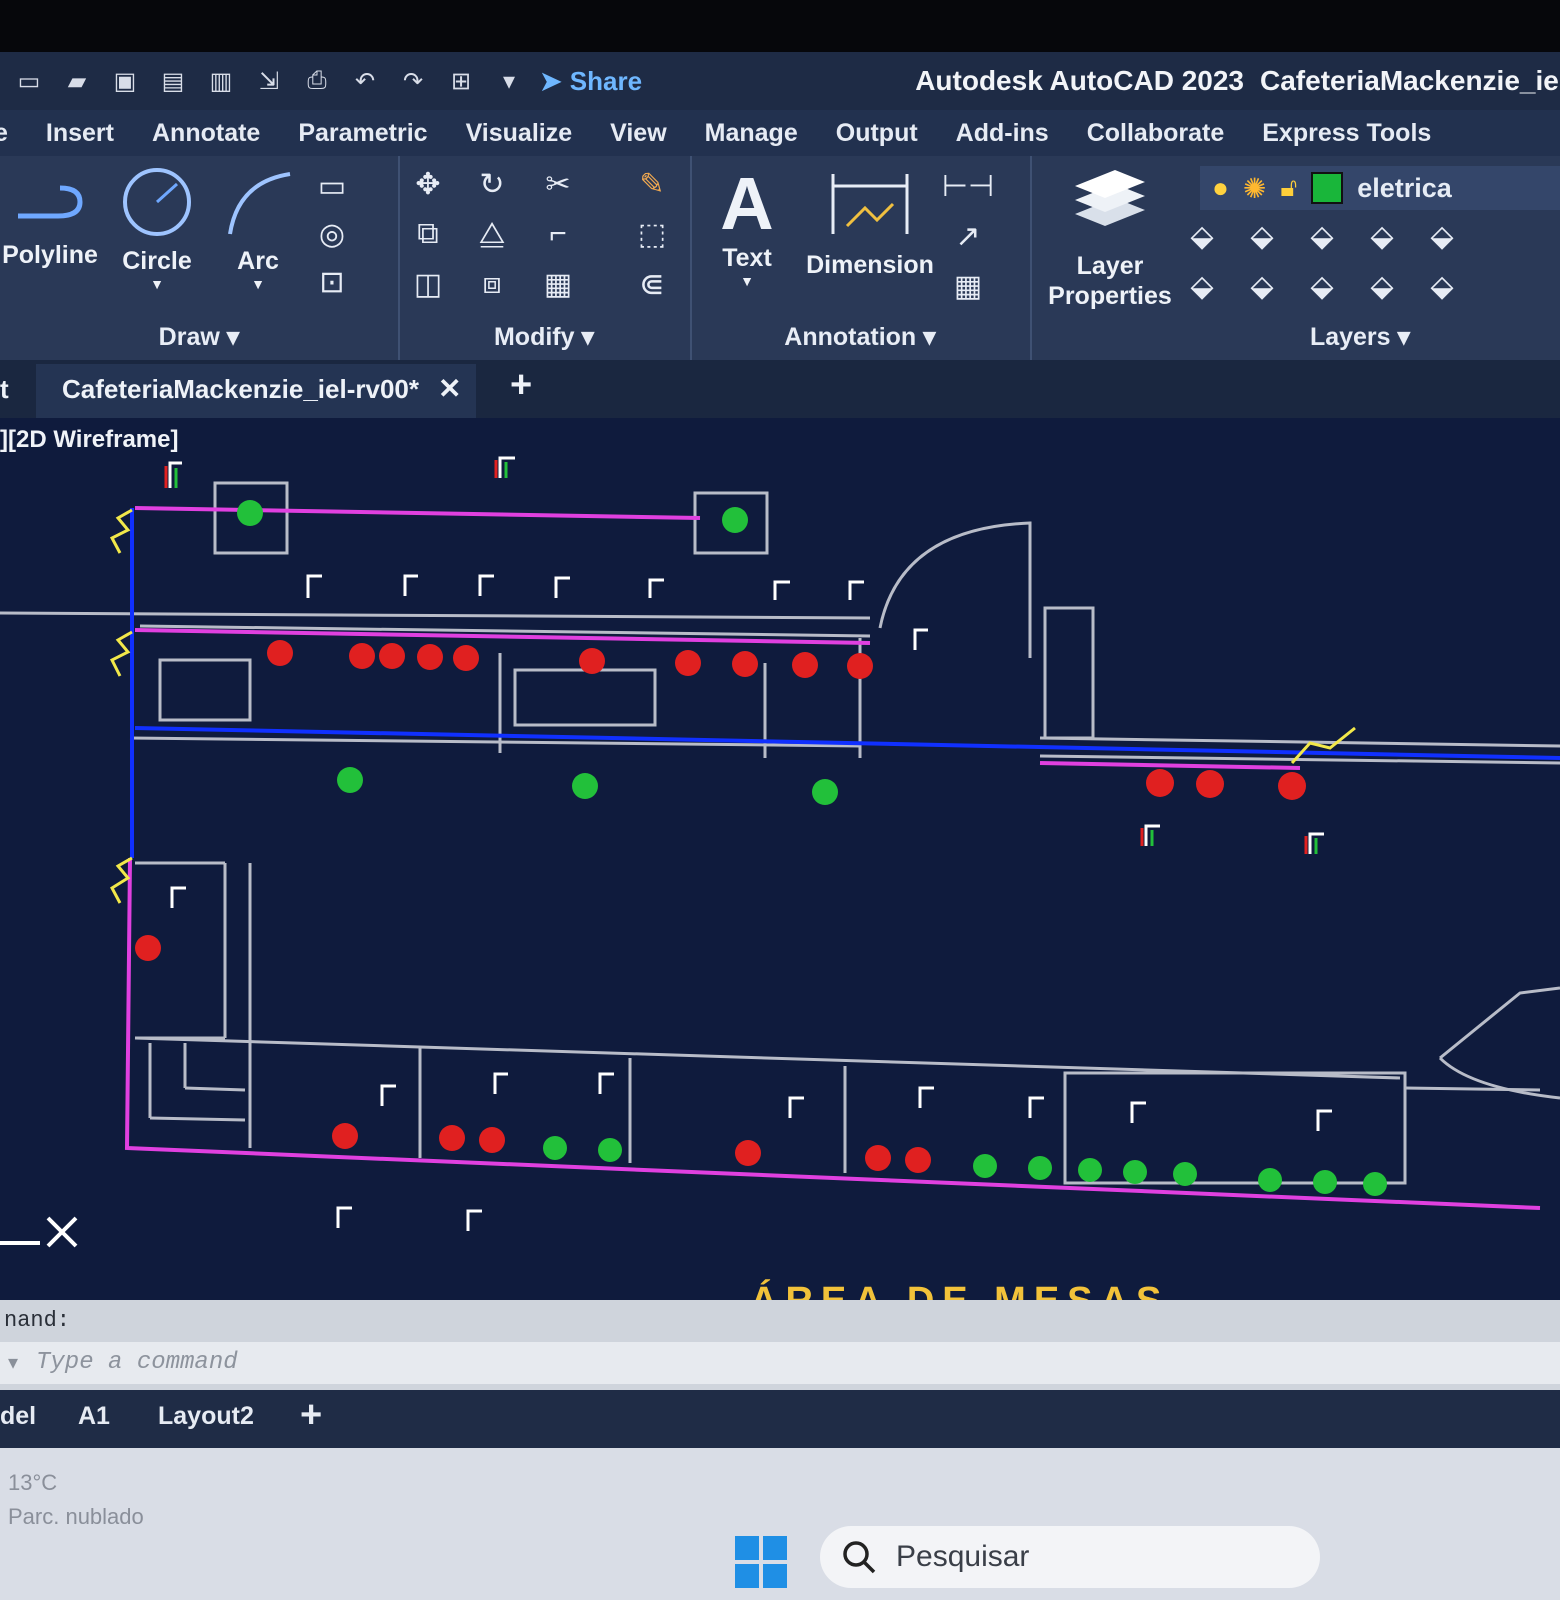  Describe the element at coordinates (76, 1500) in the screenshot. I see `weather-widget: 13°C Parc. nublado` at that location.